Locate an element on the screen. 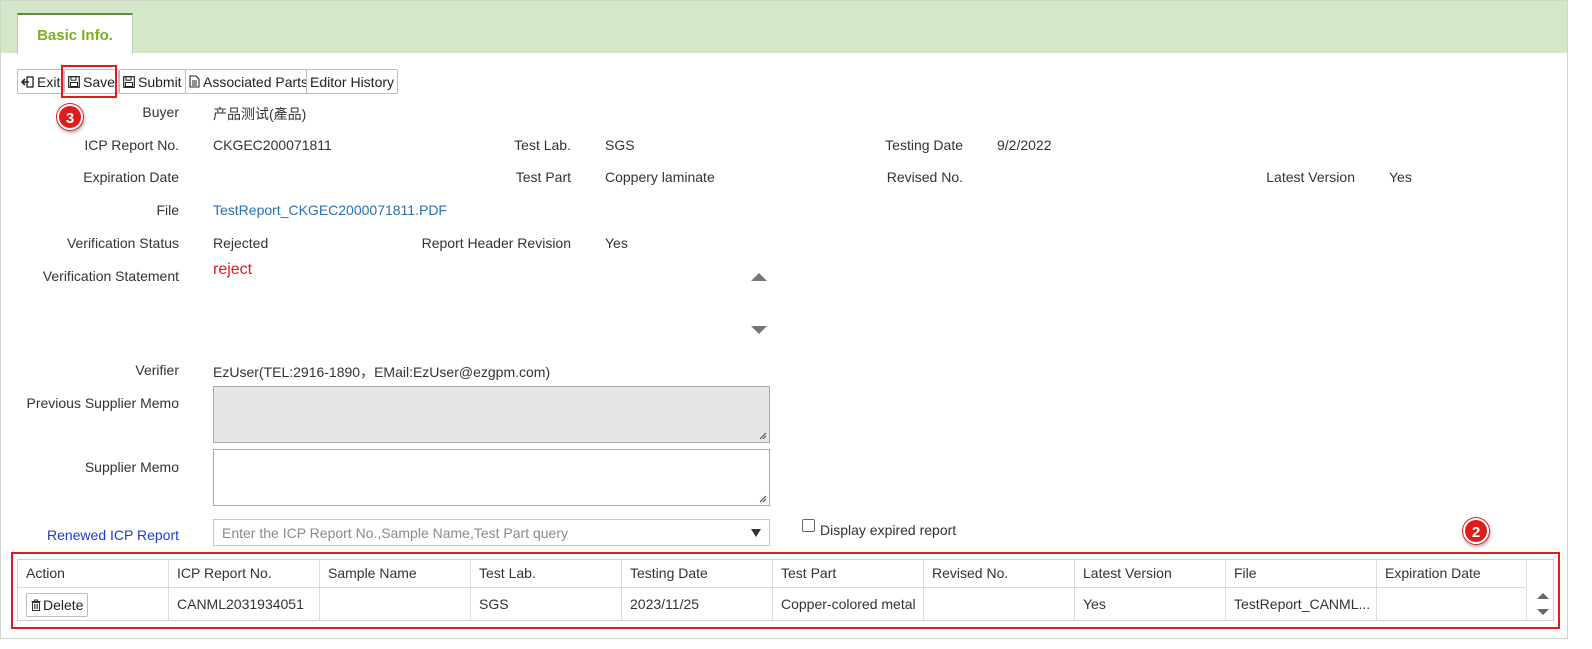 This screenshot has width=1592, height=649. submit-label: Submit is located at coordinates (160, 81).